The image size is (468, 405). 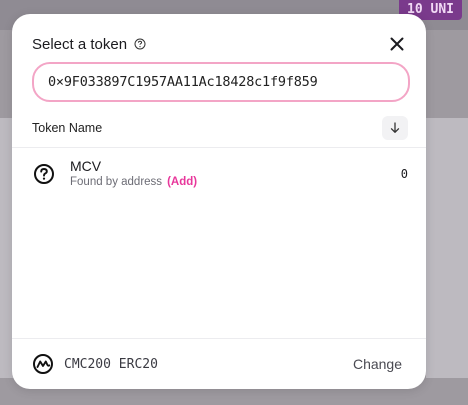 What do you see at coordinates (220, 174) in the screenshot?
I see `token-list-item: MCV Found by address (Add) 0` at bounding box center [220, 174].